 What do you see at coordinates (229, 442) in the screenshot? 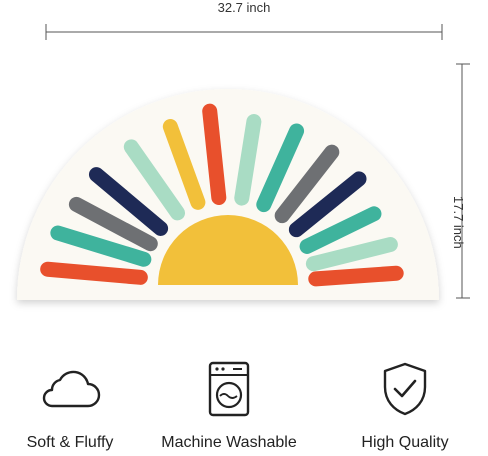
I see `feature-label: Machine Washable` at bounding box center [229, 442].